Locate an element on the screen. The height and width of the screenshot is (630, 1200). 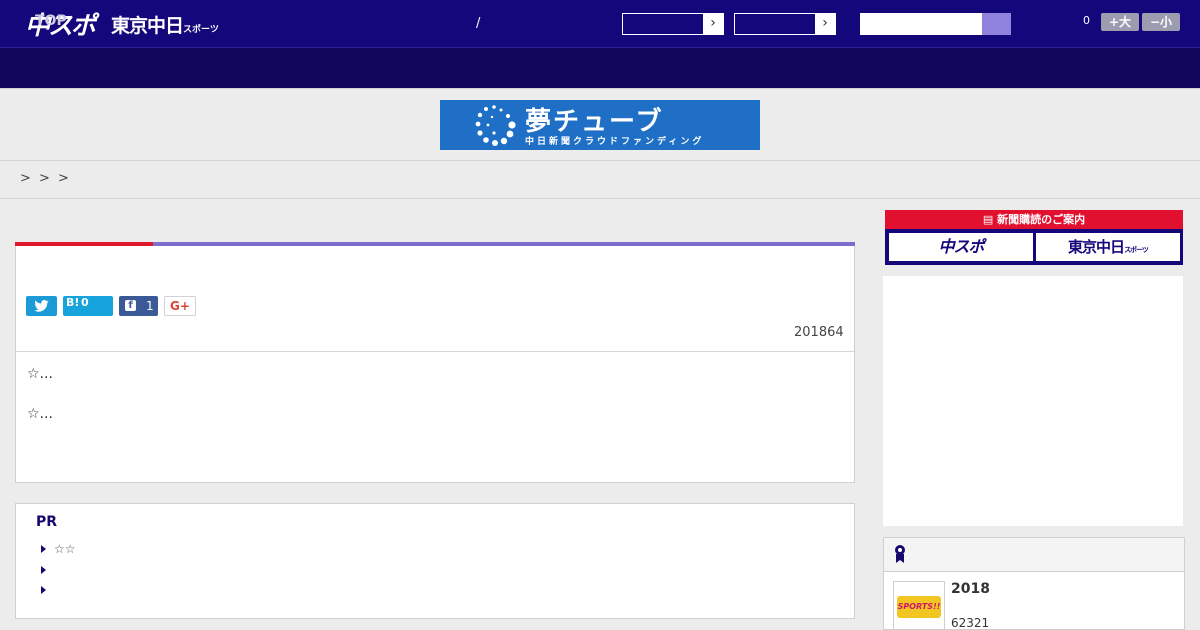
facebook-icon: f is located at coordinates (130, 305).